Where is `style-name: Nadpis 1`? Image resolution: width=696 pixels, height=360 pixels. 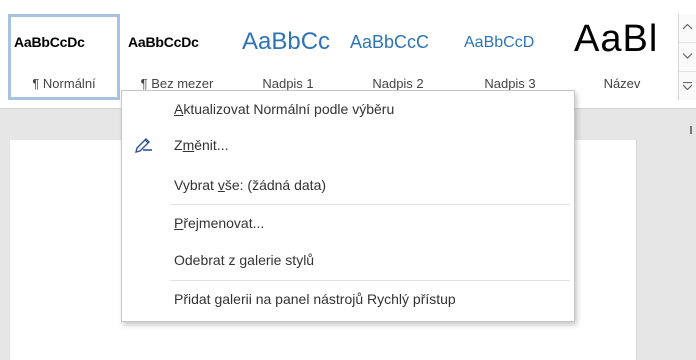 style-name: Nadpis 1 is located at coordinates (288, 83).